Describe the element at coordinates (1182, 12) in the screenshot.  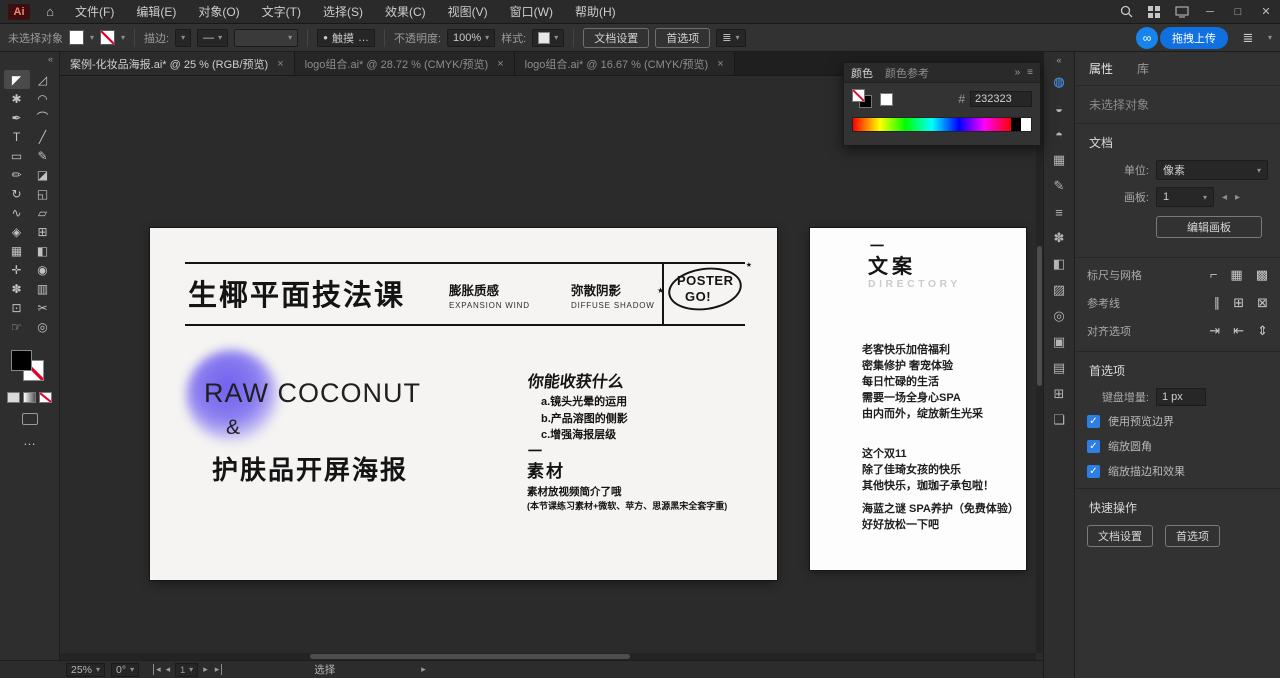
I see `arrange-documents-icon` at that location.